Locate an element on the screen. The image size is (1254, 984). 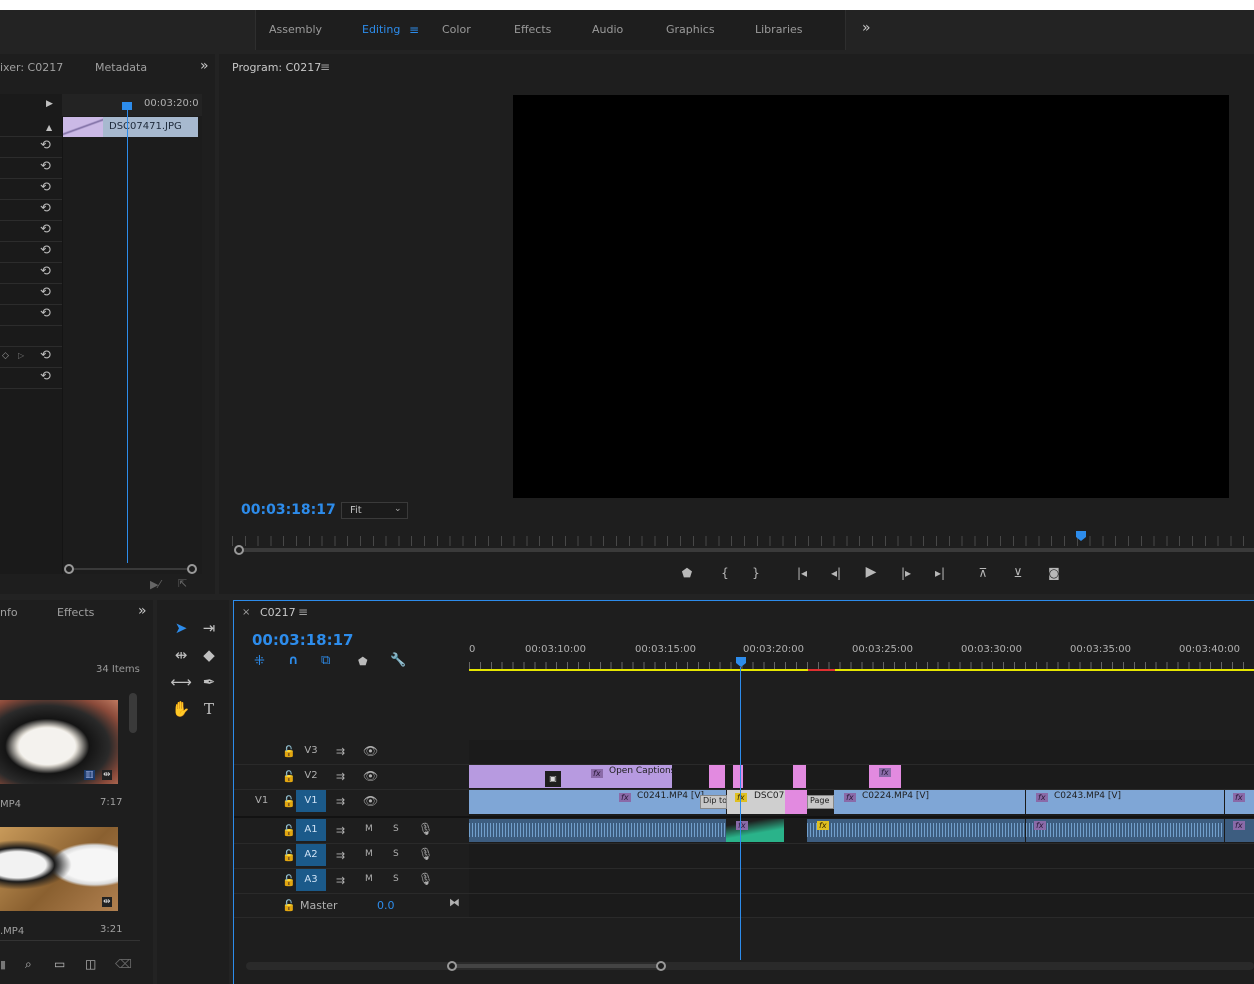
program-menu-icon: ≡ is located at coordinates (325, 67).